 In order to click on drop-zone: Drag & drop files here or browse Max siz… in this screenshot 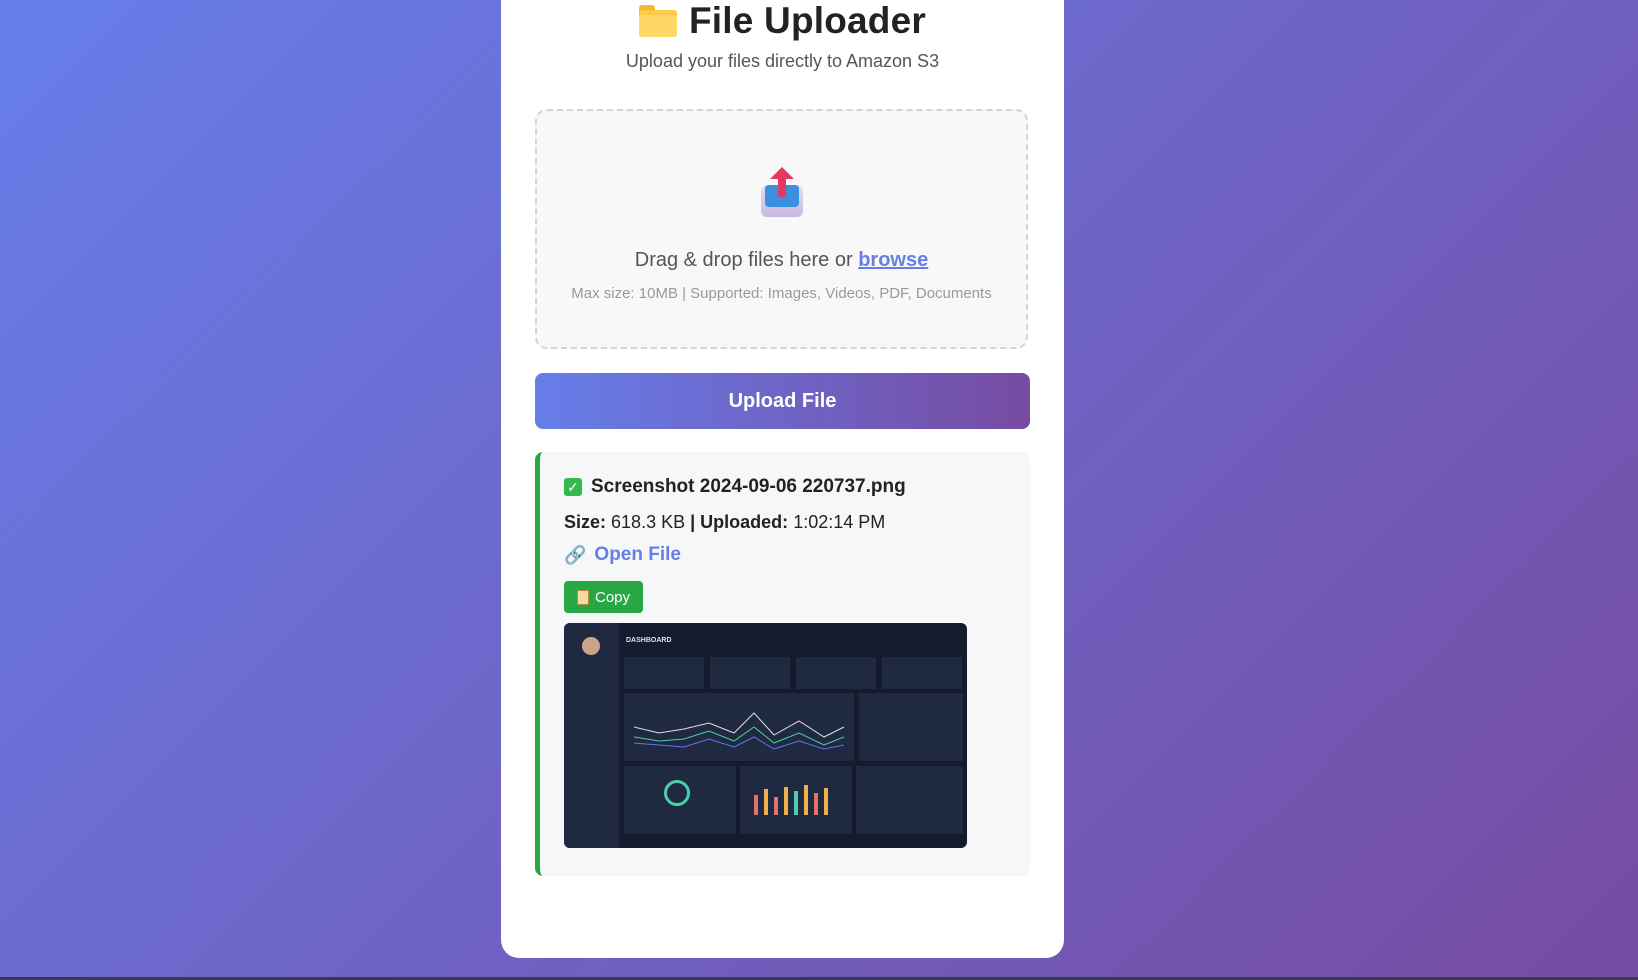, I will do `click(781, 229)`.